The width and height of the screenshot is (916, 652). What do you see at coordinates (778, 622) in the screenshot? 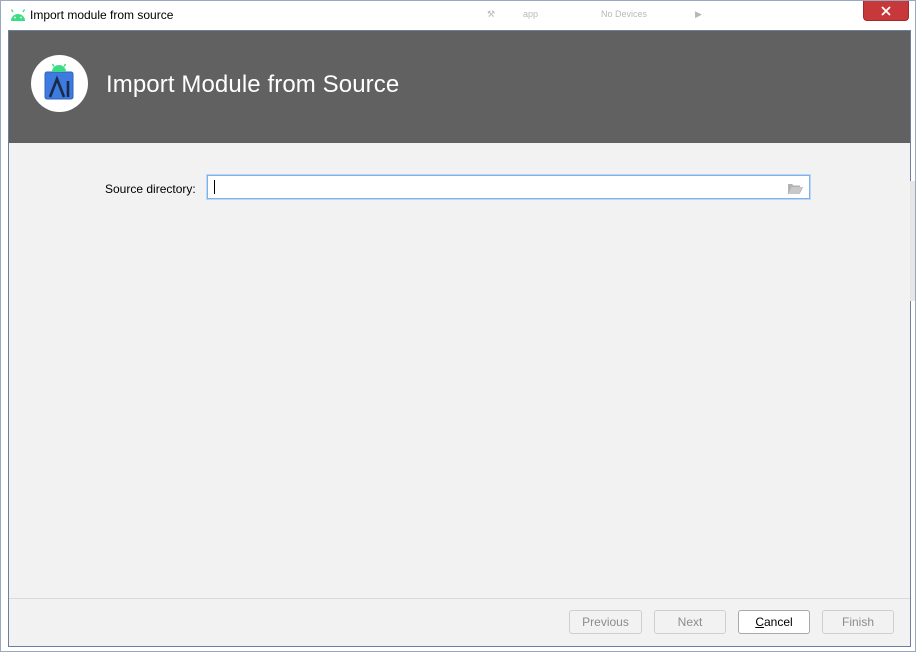
I see `cancel-label: ancel` at bounding box center [778, 622].